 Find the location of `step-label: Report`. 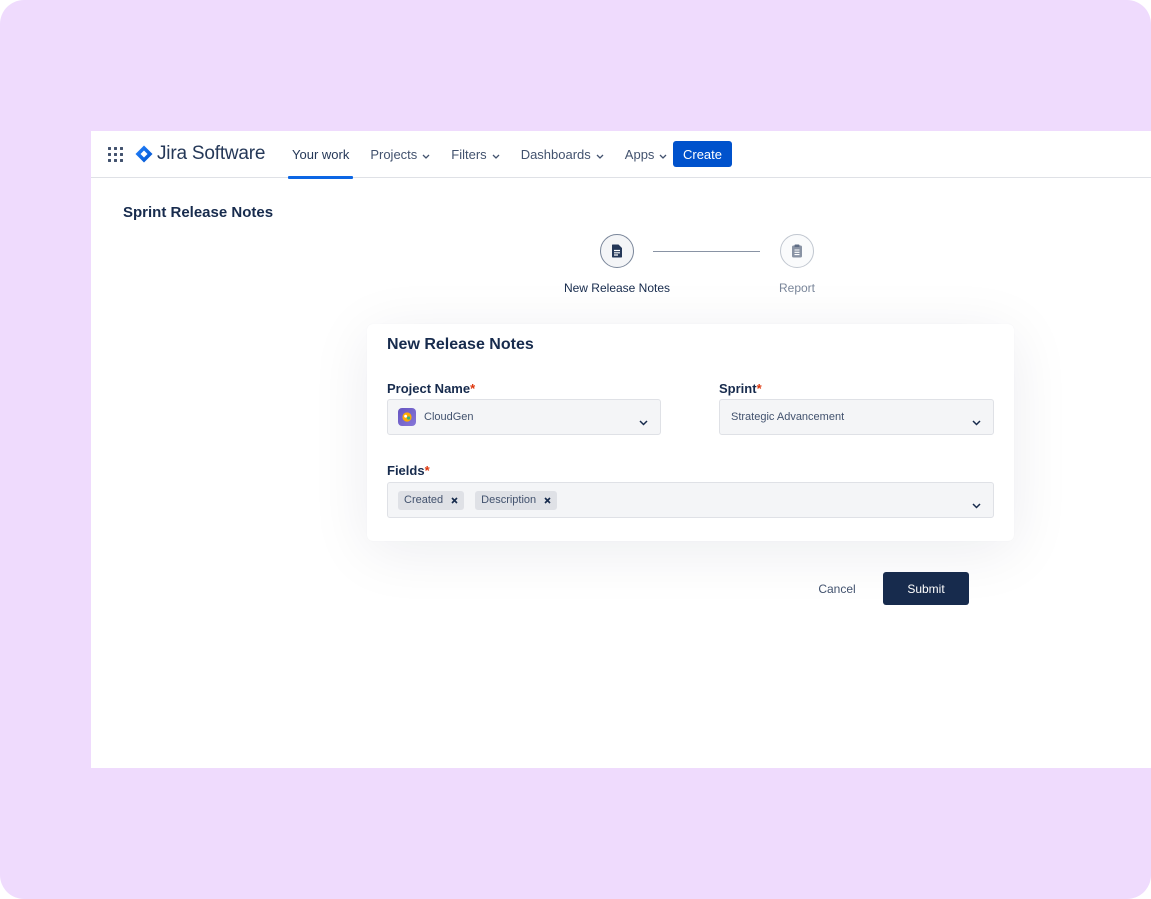

step-label: Report is located at coordinates (797, 288).